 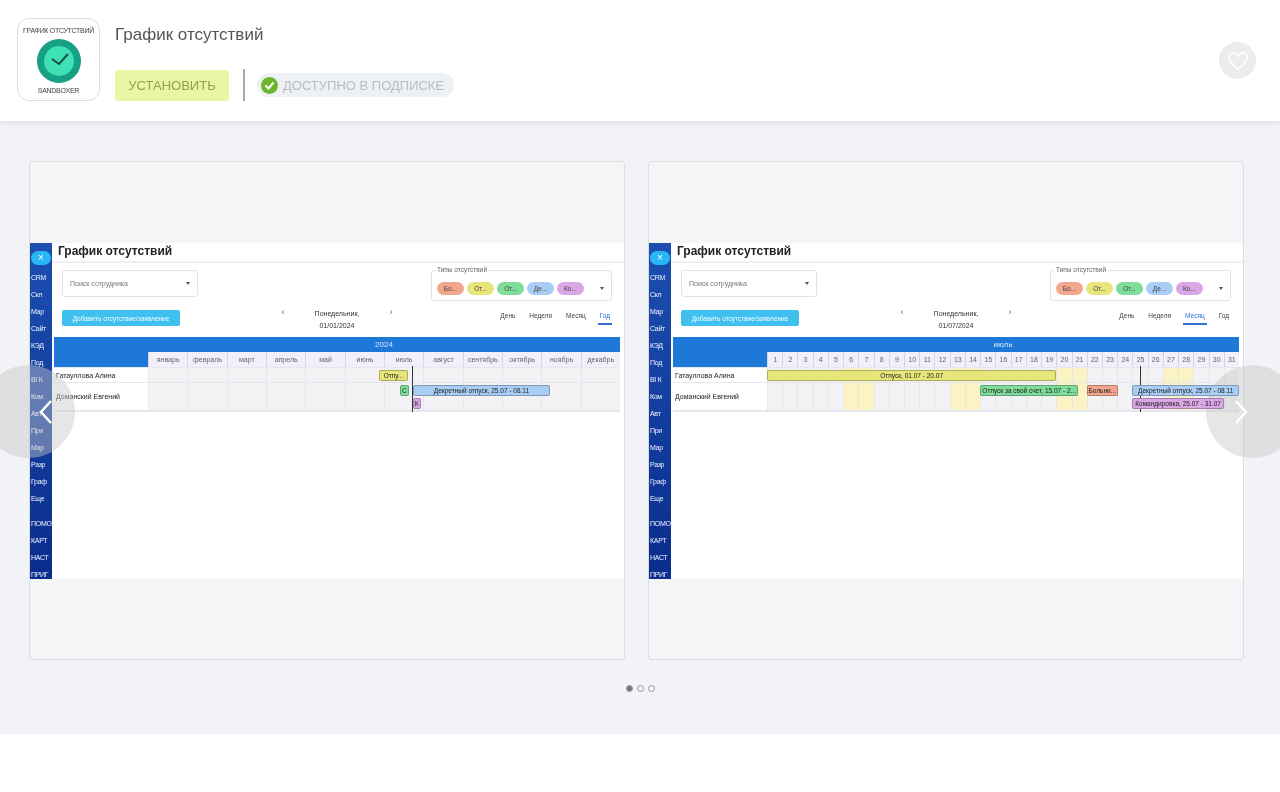 What do you see at coordinates (384, 344) in the screenshot?
I see `period-header: 2024` at bounding box center [384, 344].